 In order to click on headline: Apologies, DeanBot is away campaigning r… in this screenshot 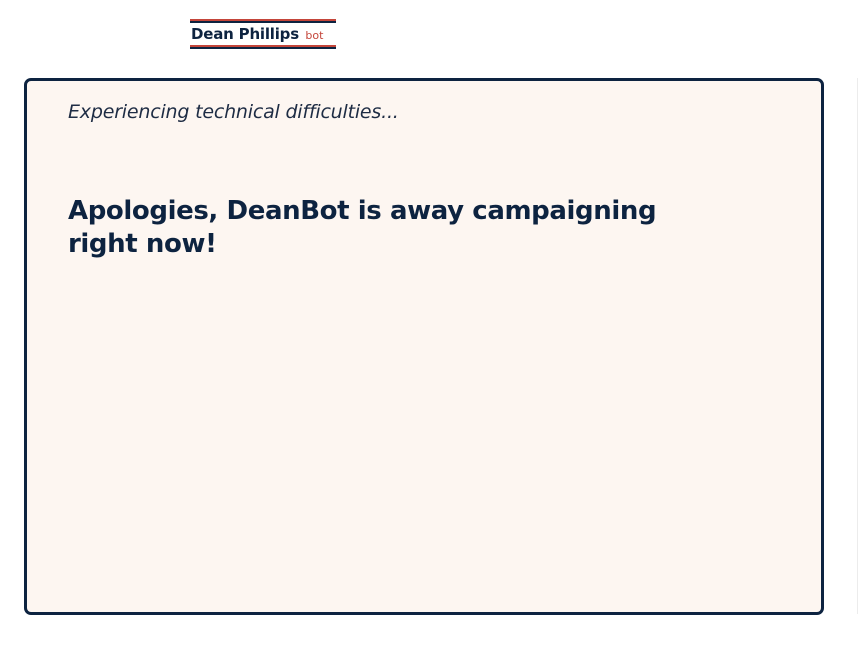, I will do `click(362, 227)`.